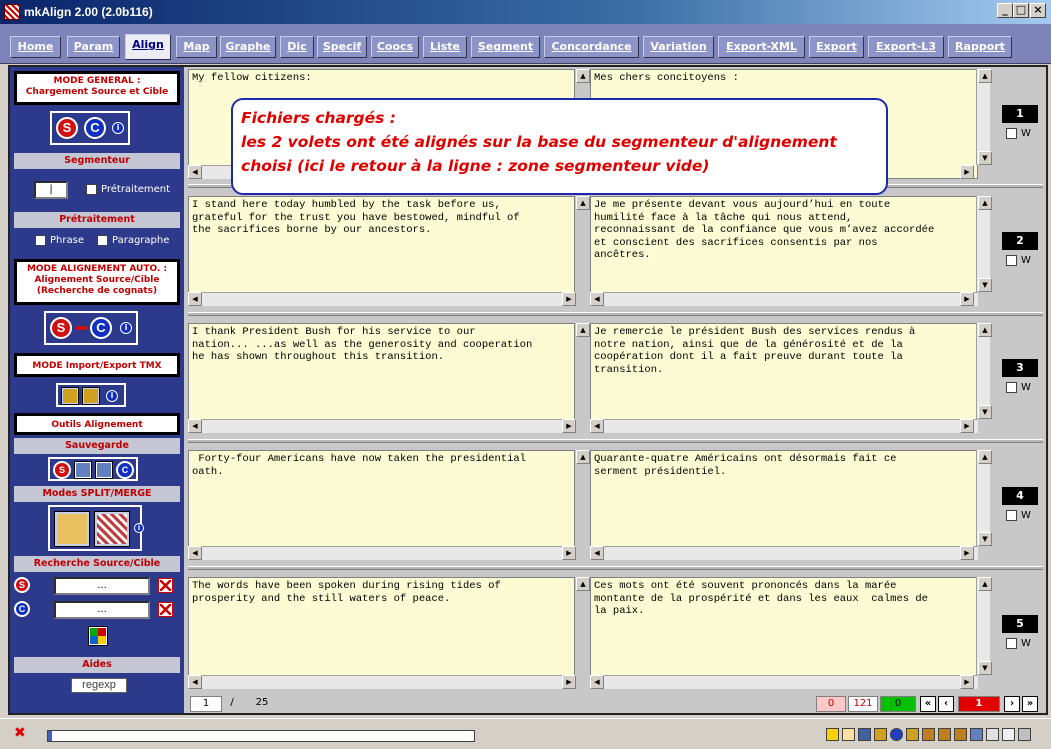 The image size is (1051, 749). I want to click on folder-icon, so click(880, 734).